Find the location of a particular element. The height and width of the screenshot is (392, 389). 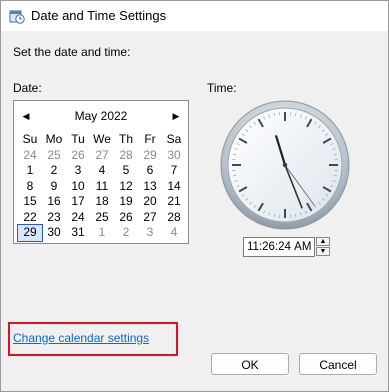

week-row: 8 9 10 11 12 13 14 is located at coordinates (102, 187).